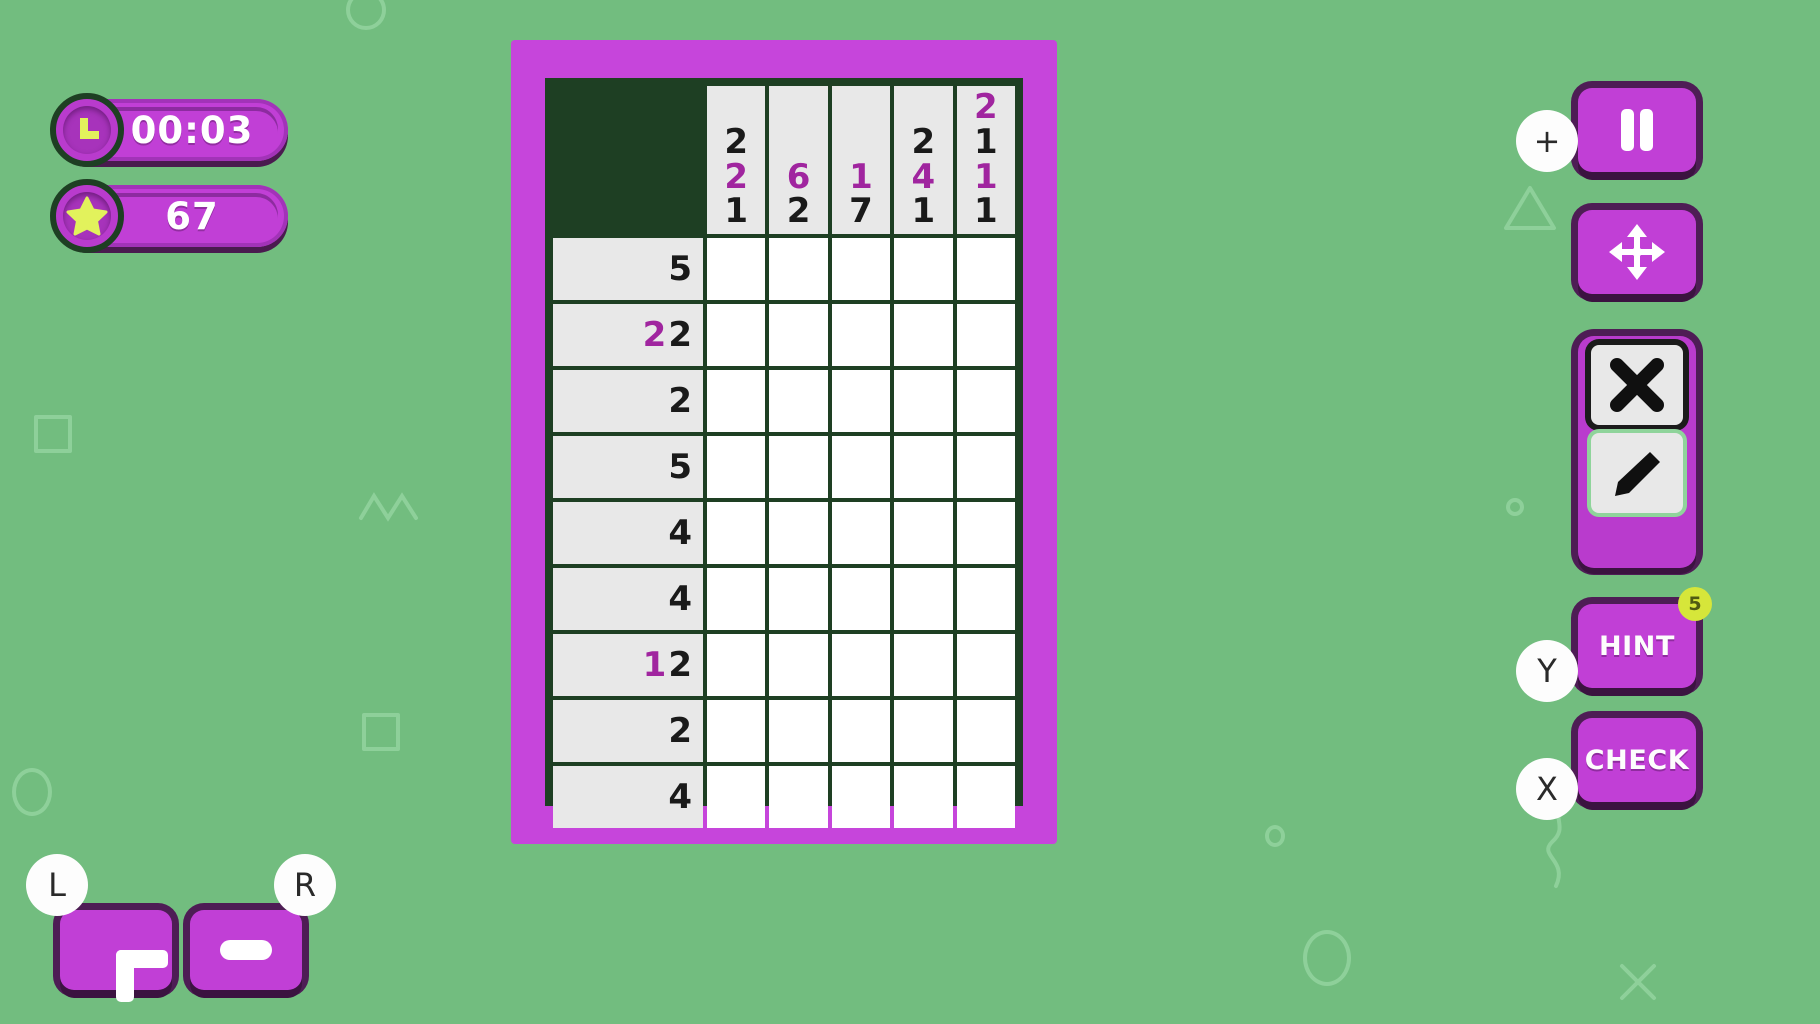 This screenshot has width=1820, height=1024. I want to click on fill-pencil-tool, so click(1637, 473).